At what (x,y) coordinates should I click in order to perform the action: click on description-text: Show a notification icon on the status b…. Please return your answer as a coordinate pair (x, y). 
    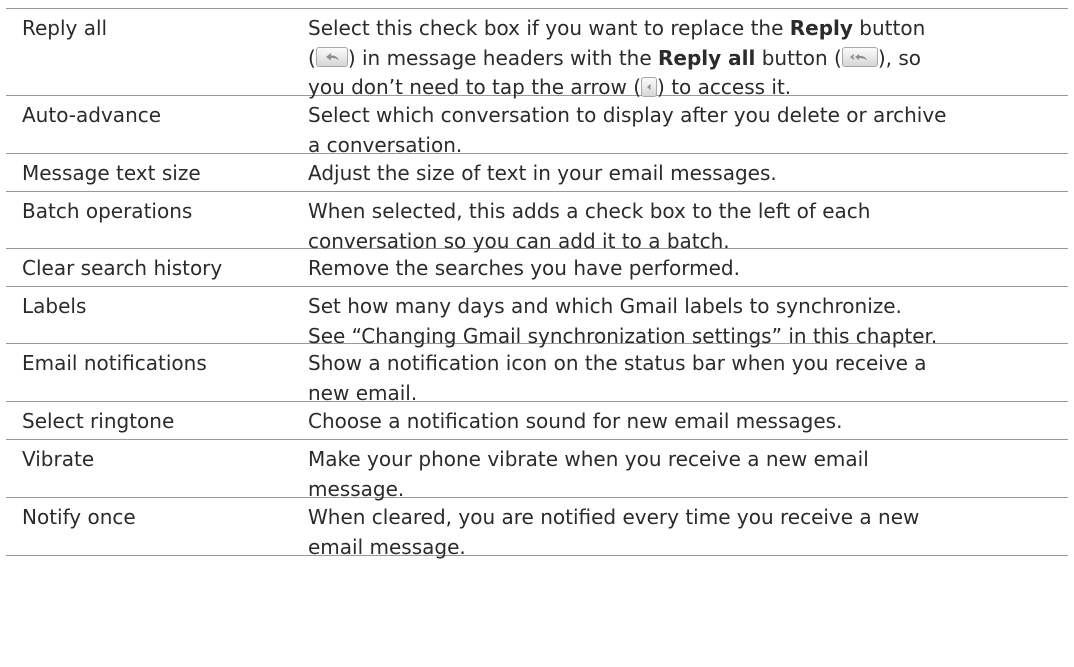
    Looking at the image, I should click on (617, 363).